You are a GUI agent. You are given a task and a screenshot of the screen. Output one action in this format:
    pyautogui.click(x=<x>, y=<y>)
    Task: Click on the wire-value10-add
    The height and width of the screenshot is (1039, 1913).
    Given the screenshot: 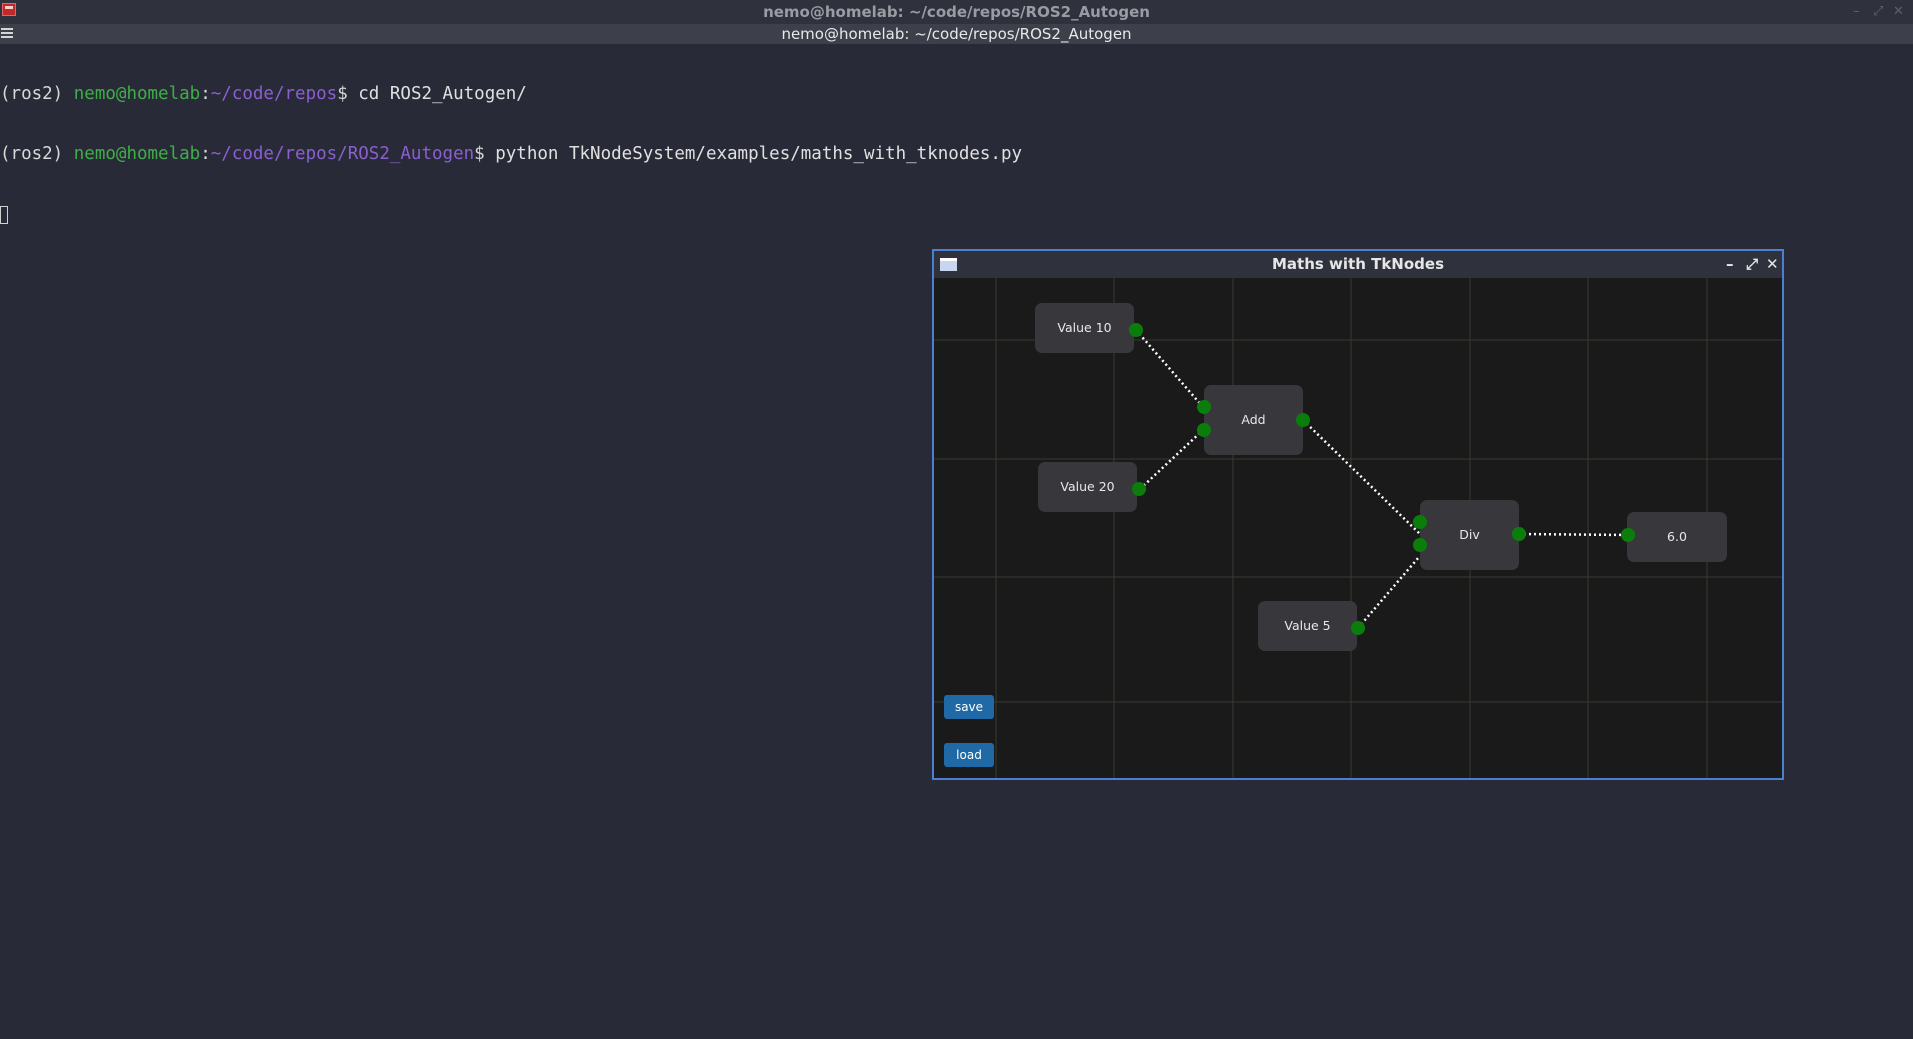 What is the action you would take?
    pyautogui.click(x=1169, y=368)
    